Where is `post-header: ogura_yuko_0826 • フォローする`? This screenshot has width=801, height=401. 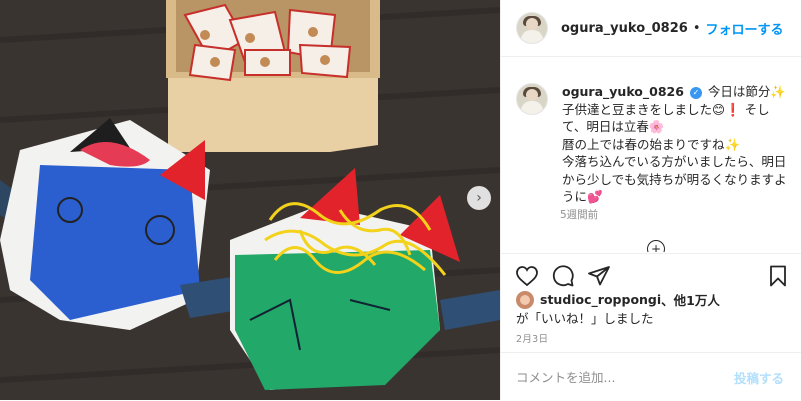 post-header: ogura_yuko_0826 • フォローする is located at coordinates (651, 28).